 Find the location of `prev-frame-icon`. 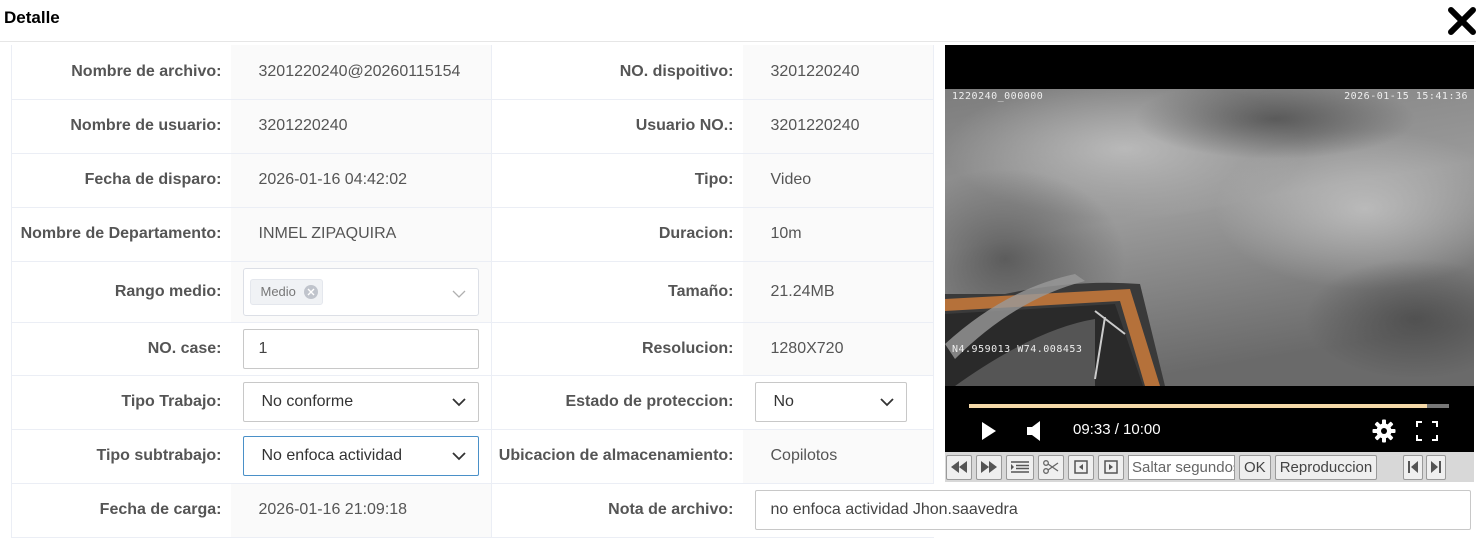

prev-frame-icon is located at coordinates (1081, 467).